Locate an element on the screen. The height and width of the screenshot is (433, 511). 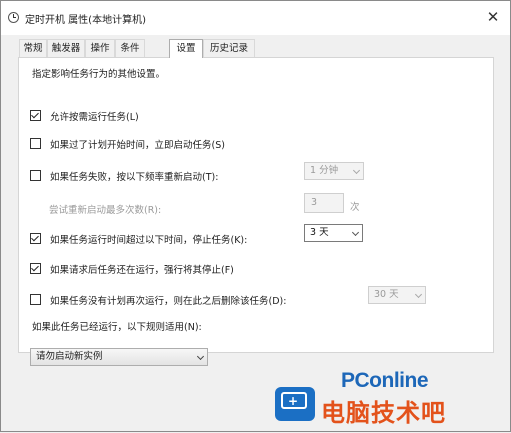
stop-if-longer-label: 如果任务运行时间超过以下时间，停止任务(K): is located at coordinates (149, 240).